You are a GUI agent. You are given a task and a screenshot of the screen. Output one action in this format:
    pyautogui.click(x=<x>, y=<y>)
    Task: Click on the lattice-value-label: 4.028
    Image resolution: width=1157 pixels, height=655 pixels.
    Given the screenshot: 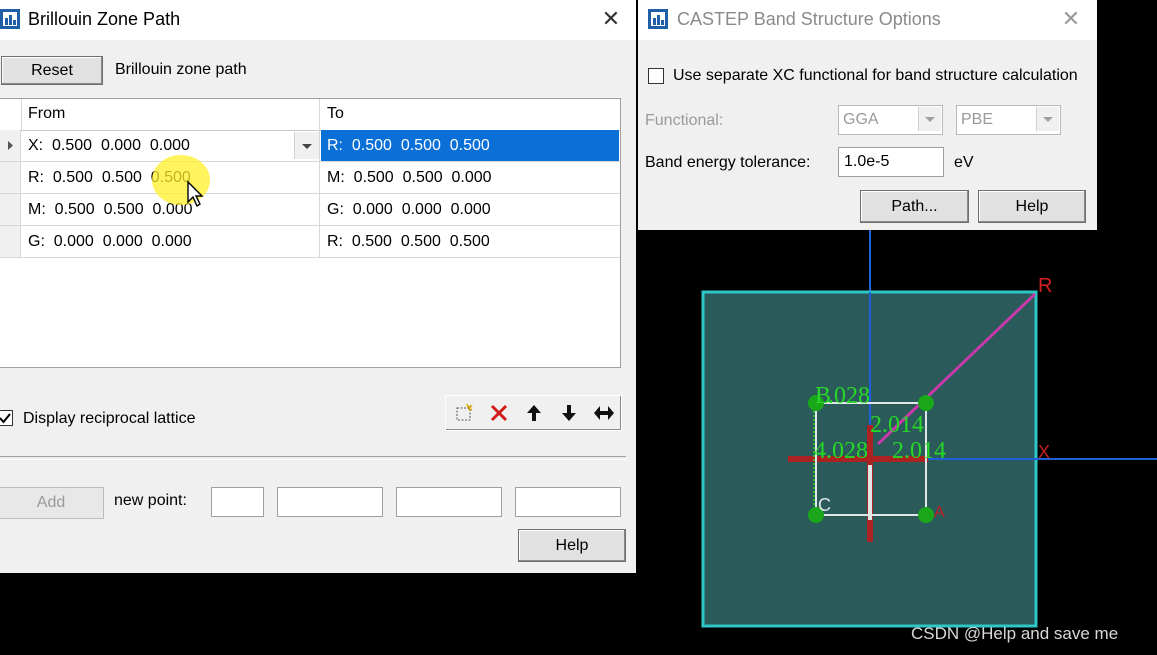 What is the action you would take?
    pyautogui.click(x=841, y=451)
    